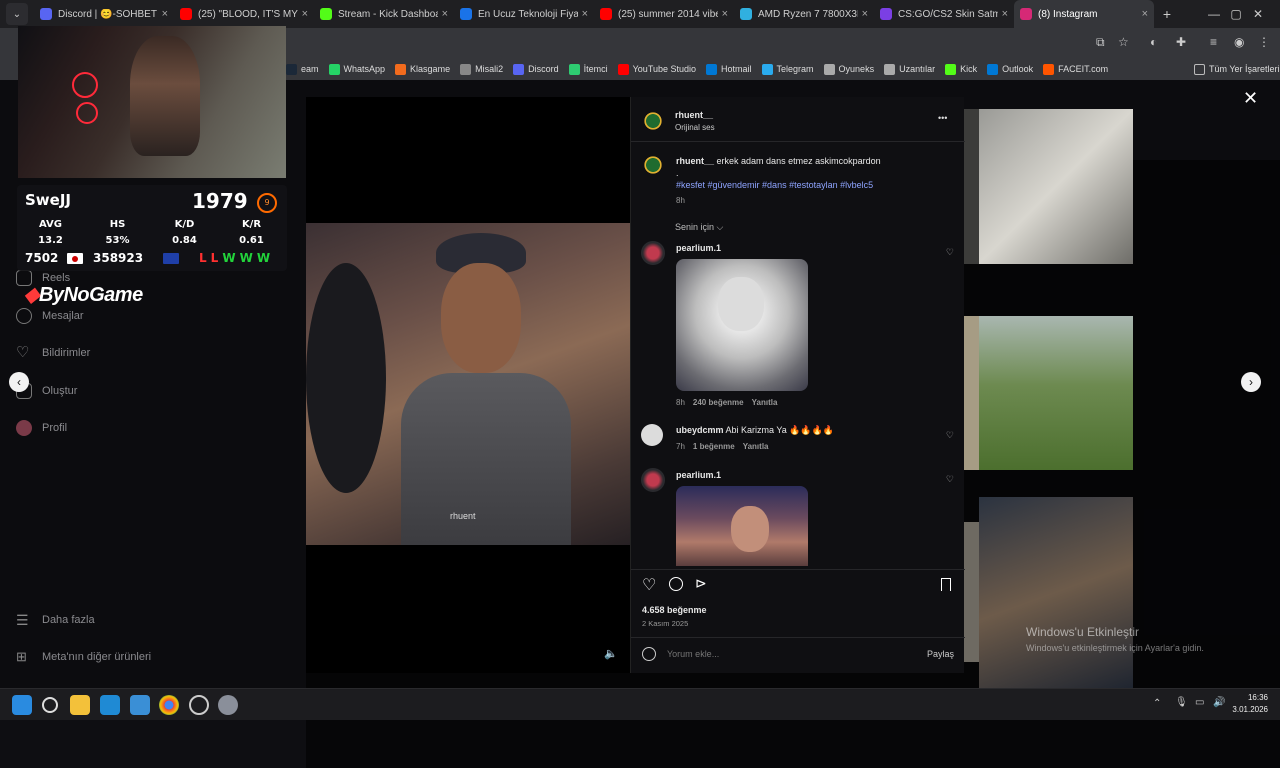 This screenshot has width=1280, height=768. Describe the element at coordinates (384, 14) in the screenshot. I see `browser-tab: Stream - Kick Dashboard ×` at that location.